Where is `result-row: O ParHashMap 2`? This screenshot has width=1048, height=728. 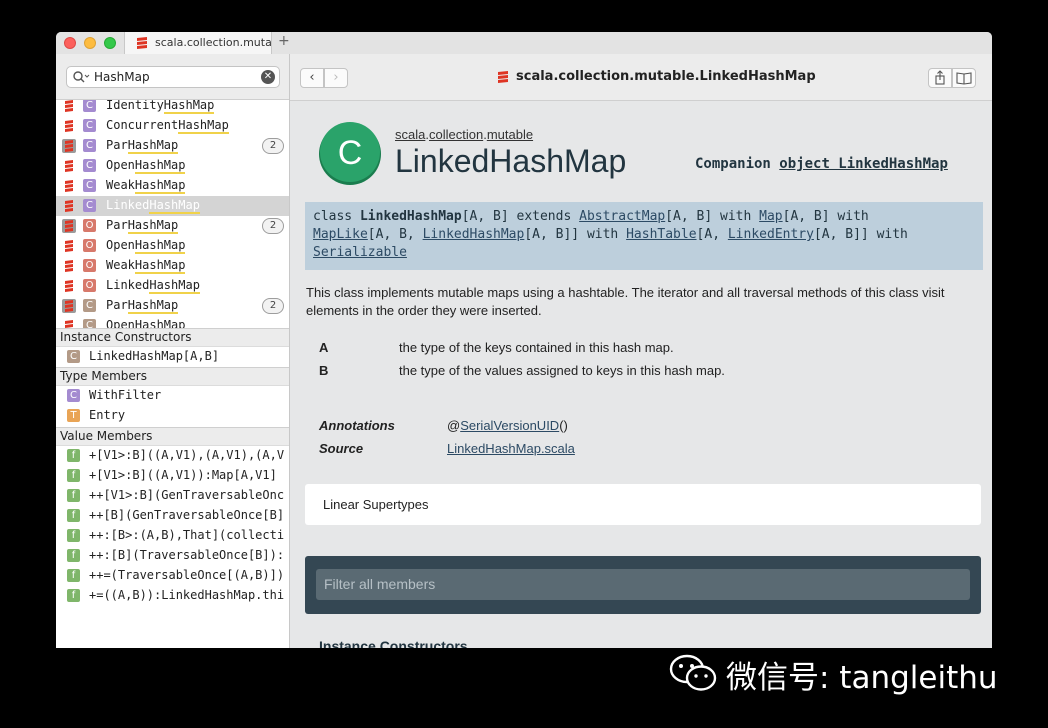
result-row: O ParHashMap 2 is located at coordinates (172, 226).